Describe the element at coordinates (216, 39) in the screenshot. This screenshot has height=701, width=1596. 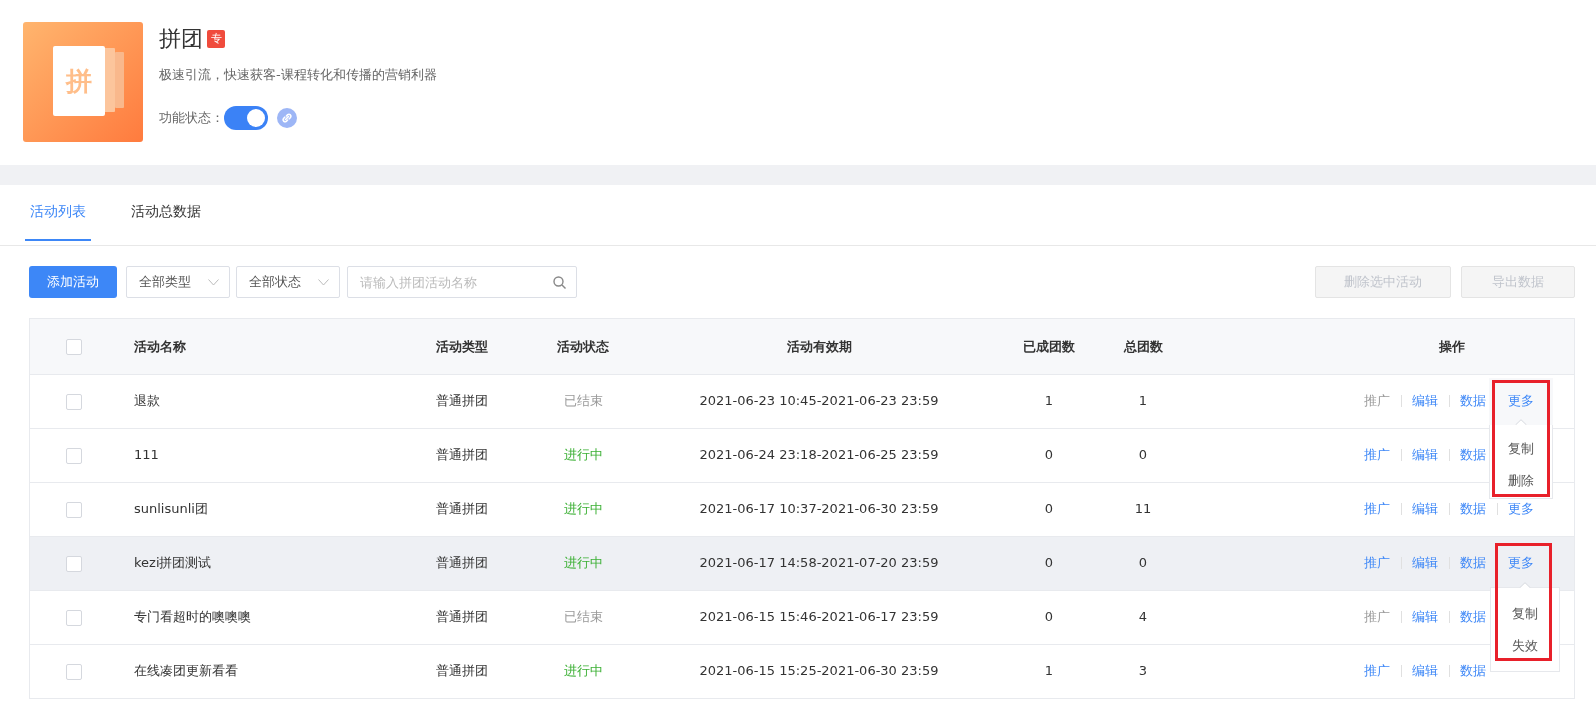
I see `pro-badge: 专` at that location.